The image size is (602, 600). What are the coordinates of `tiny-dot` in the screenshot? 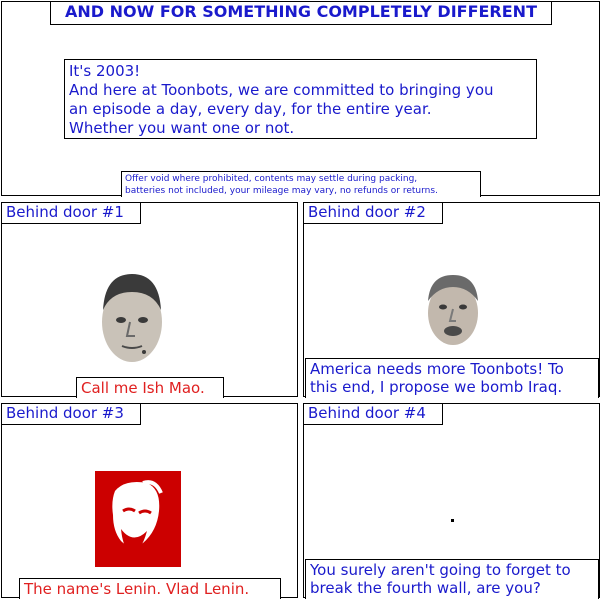 It's located at (452, 520).